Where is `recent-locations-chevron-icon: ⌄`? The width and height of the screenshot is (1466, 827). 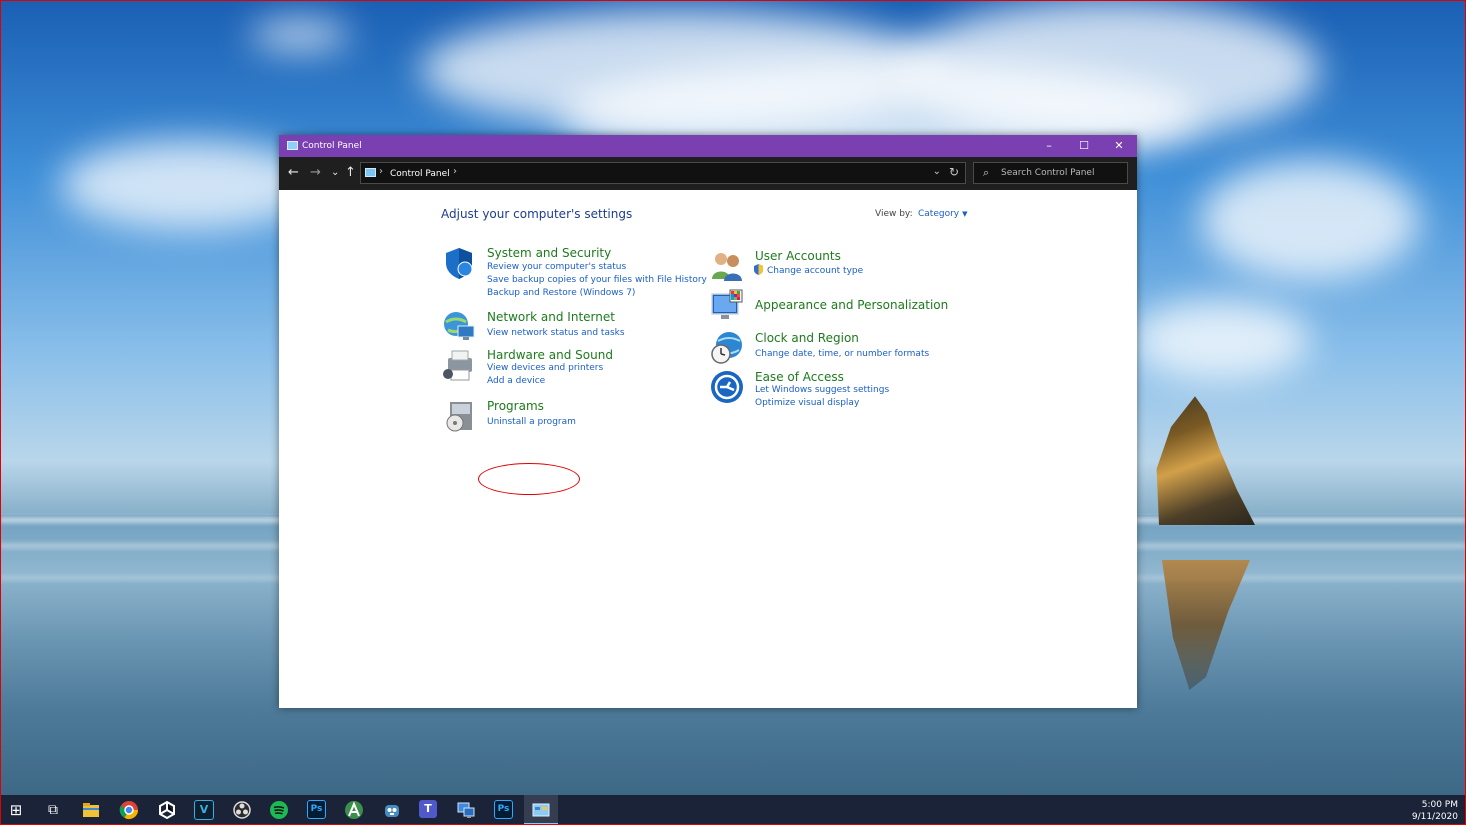
recent-locations-chevron-icon: ⌄ is located at coordinates (335, 173).